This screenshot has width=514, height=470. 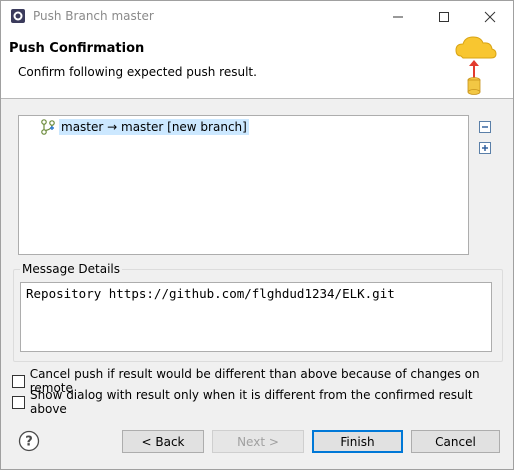 I want to click on show-dialog-checkbox, so click(x=18, y=402).